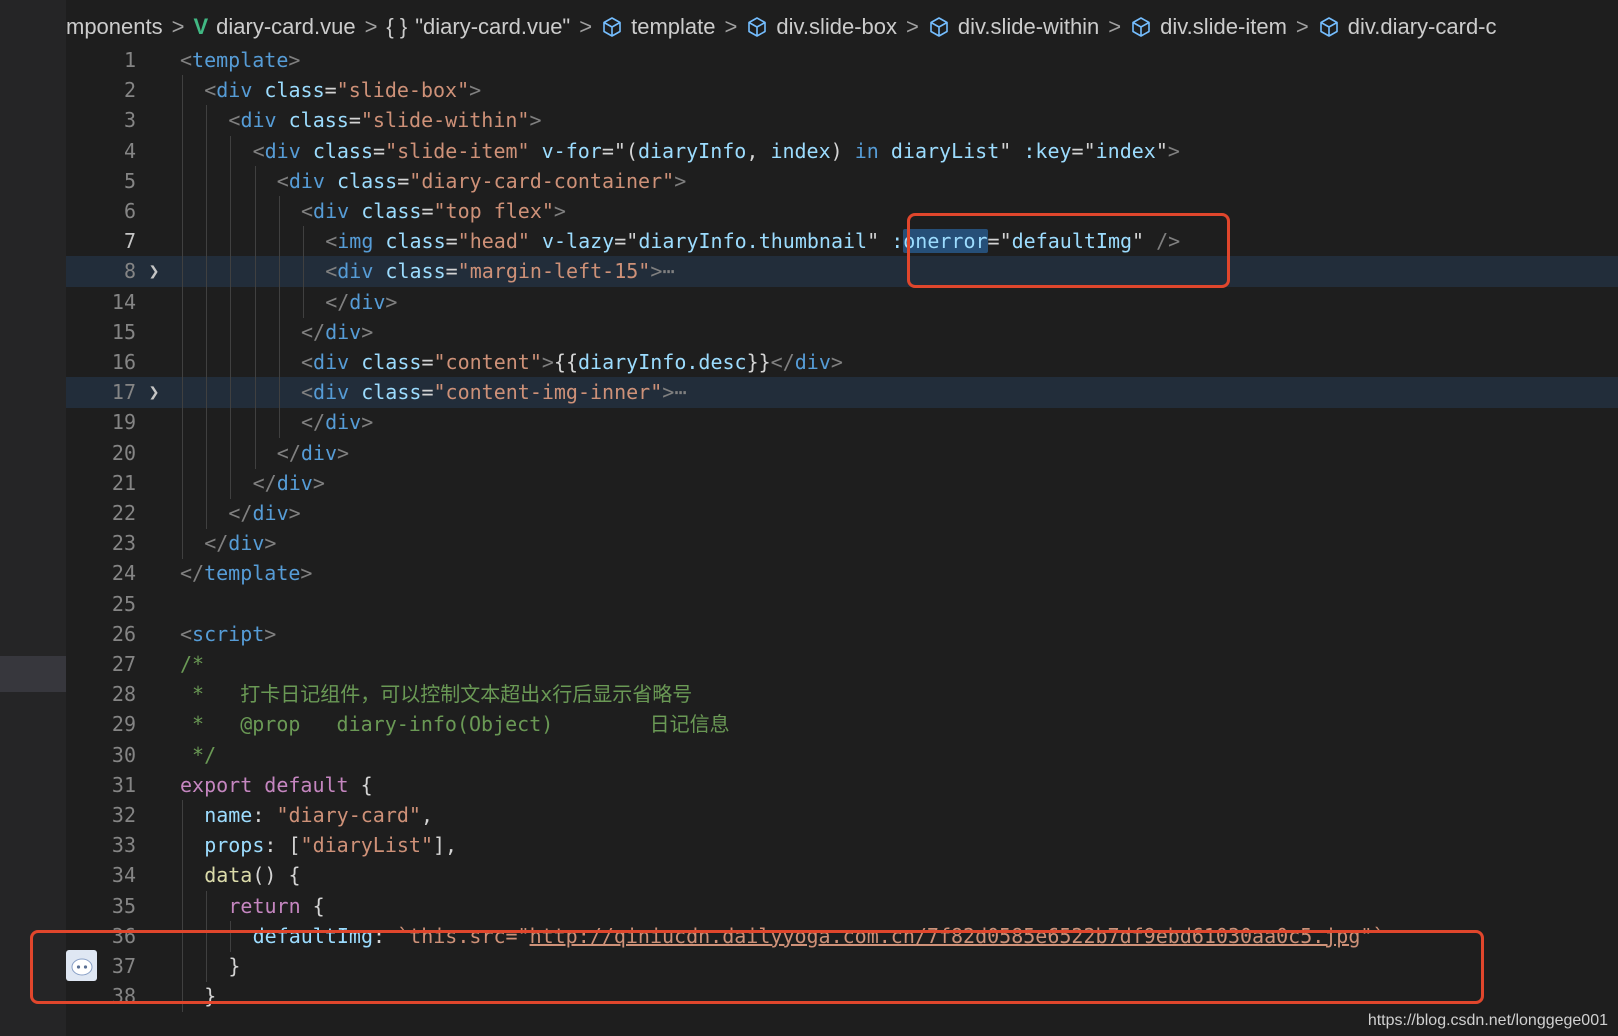  I want to click on code-line: 14 </div>, so click(842, 302).